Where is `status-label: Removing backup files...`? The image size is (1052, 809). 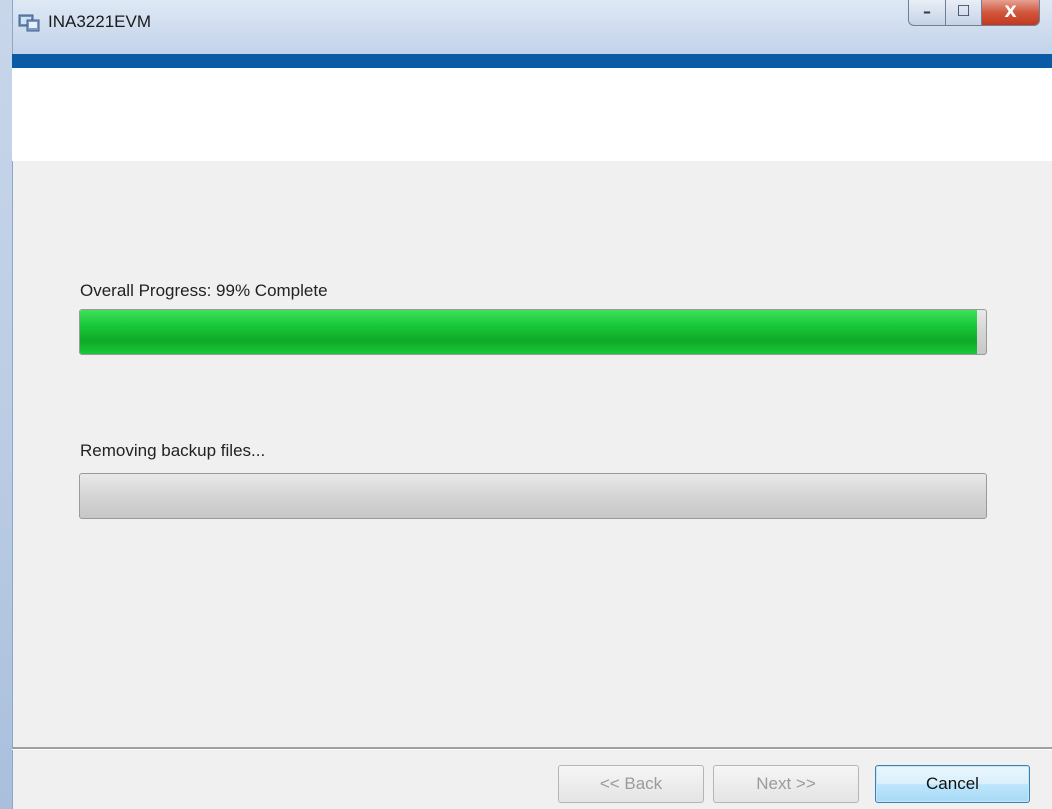
status-label: Removing backup files... is located at coordinates (173, 450).